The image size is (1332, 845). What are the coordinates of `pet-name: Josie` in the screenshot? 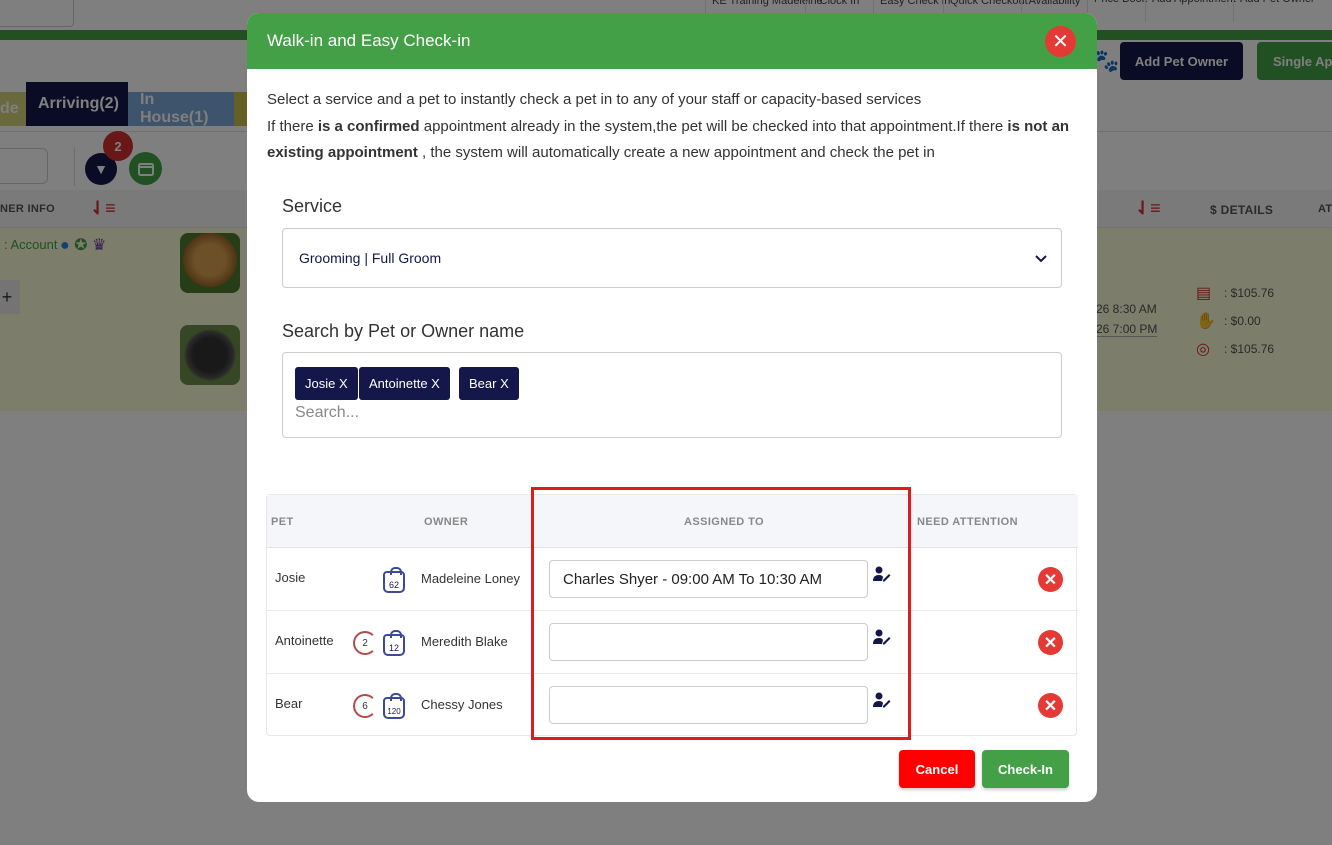 It's located at (290, 577).